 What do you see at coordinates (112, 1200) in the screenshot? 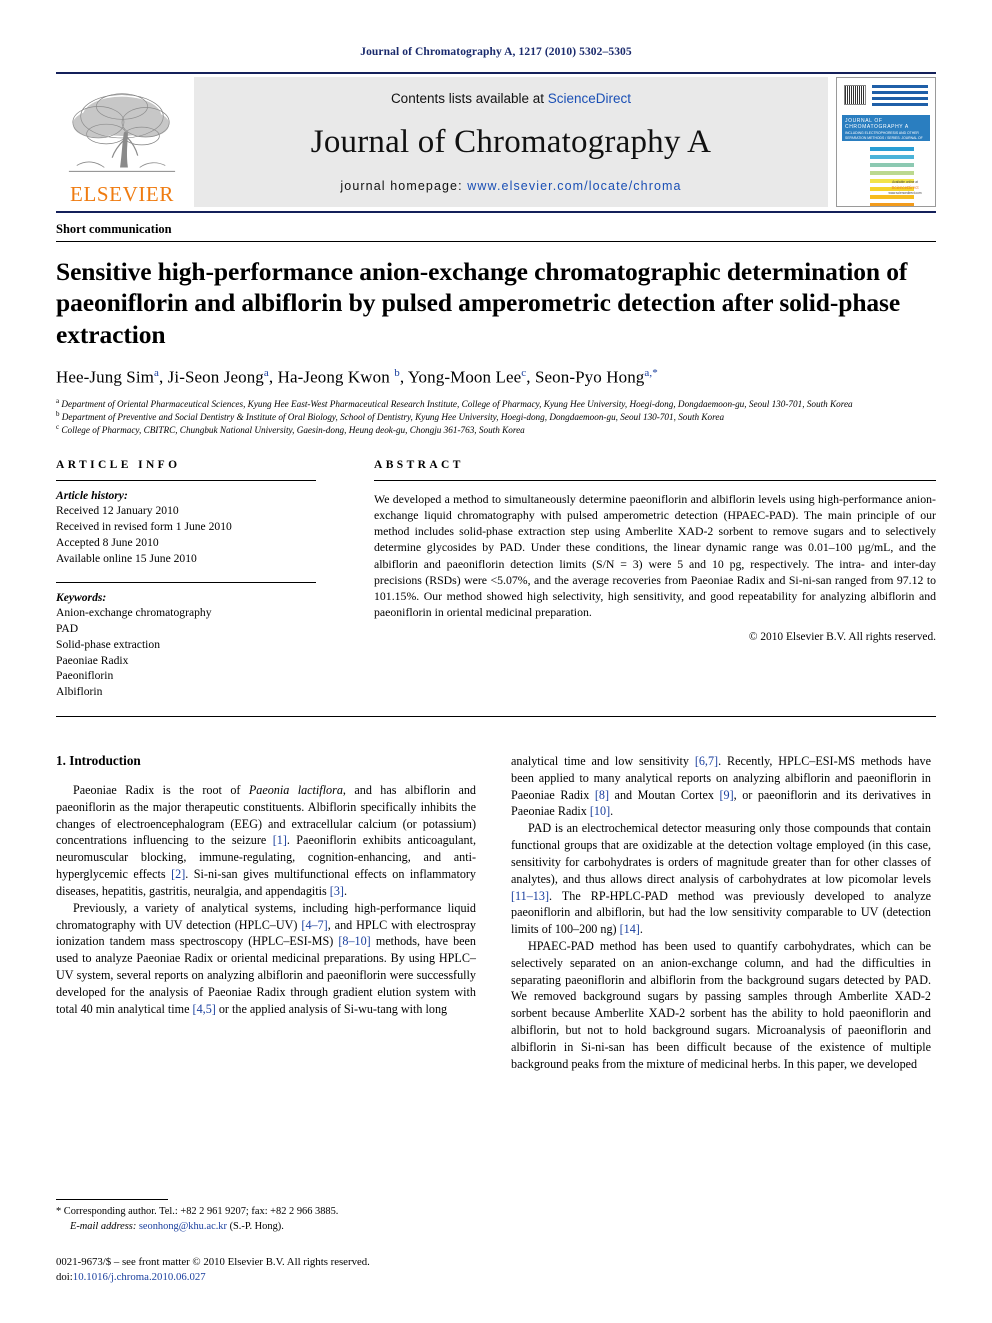
I see `footnote-rule` at bounding box center [112, 1200].